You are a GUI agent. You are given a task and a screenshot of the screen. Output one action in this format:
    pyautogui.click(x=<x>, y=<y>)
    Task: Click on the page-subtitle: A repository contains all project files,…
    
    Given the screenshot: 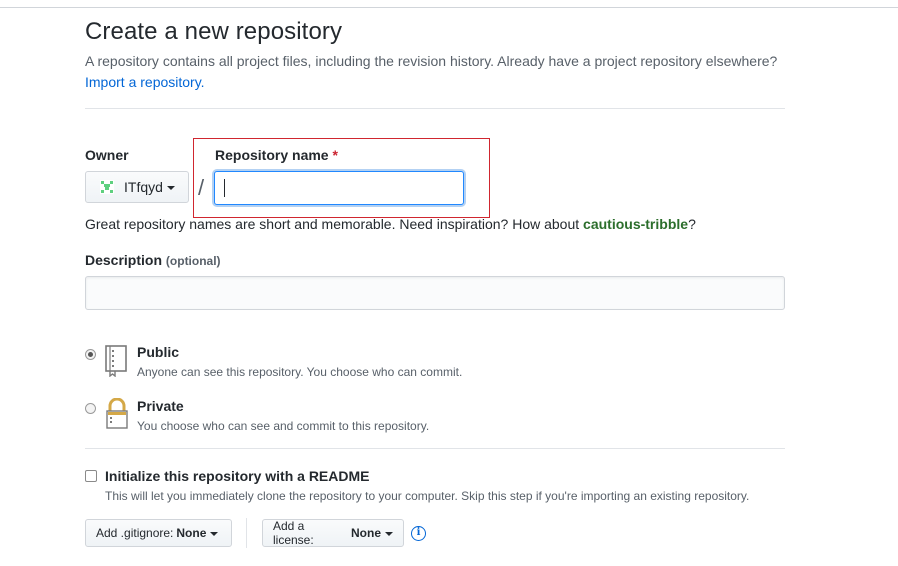 What is the action you would take?
    pyautogui.click(x=440, y=72)
    